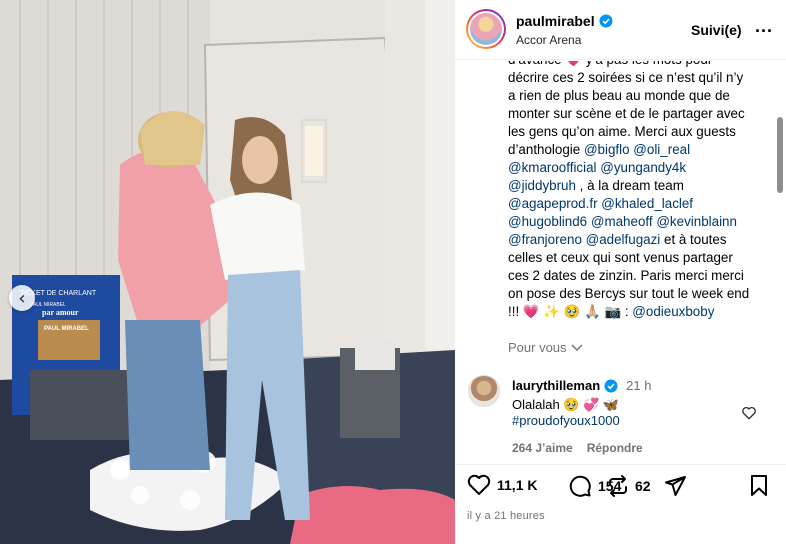 The width and height of the screenshot is (786, 544). Describe the element at coordinates (542, 448) in the screenshot. I see `comment-likes: 264 J’aime` at that location.